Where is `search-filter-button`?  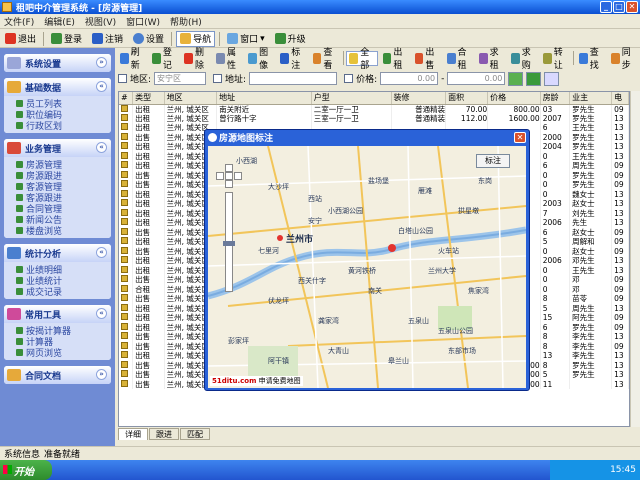 search-filter-button is located at coordinates (552, 78).